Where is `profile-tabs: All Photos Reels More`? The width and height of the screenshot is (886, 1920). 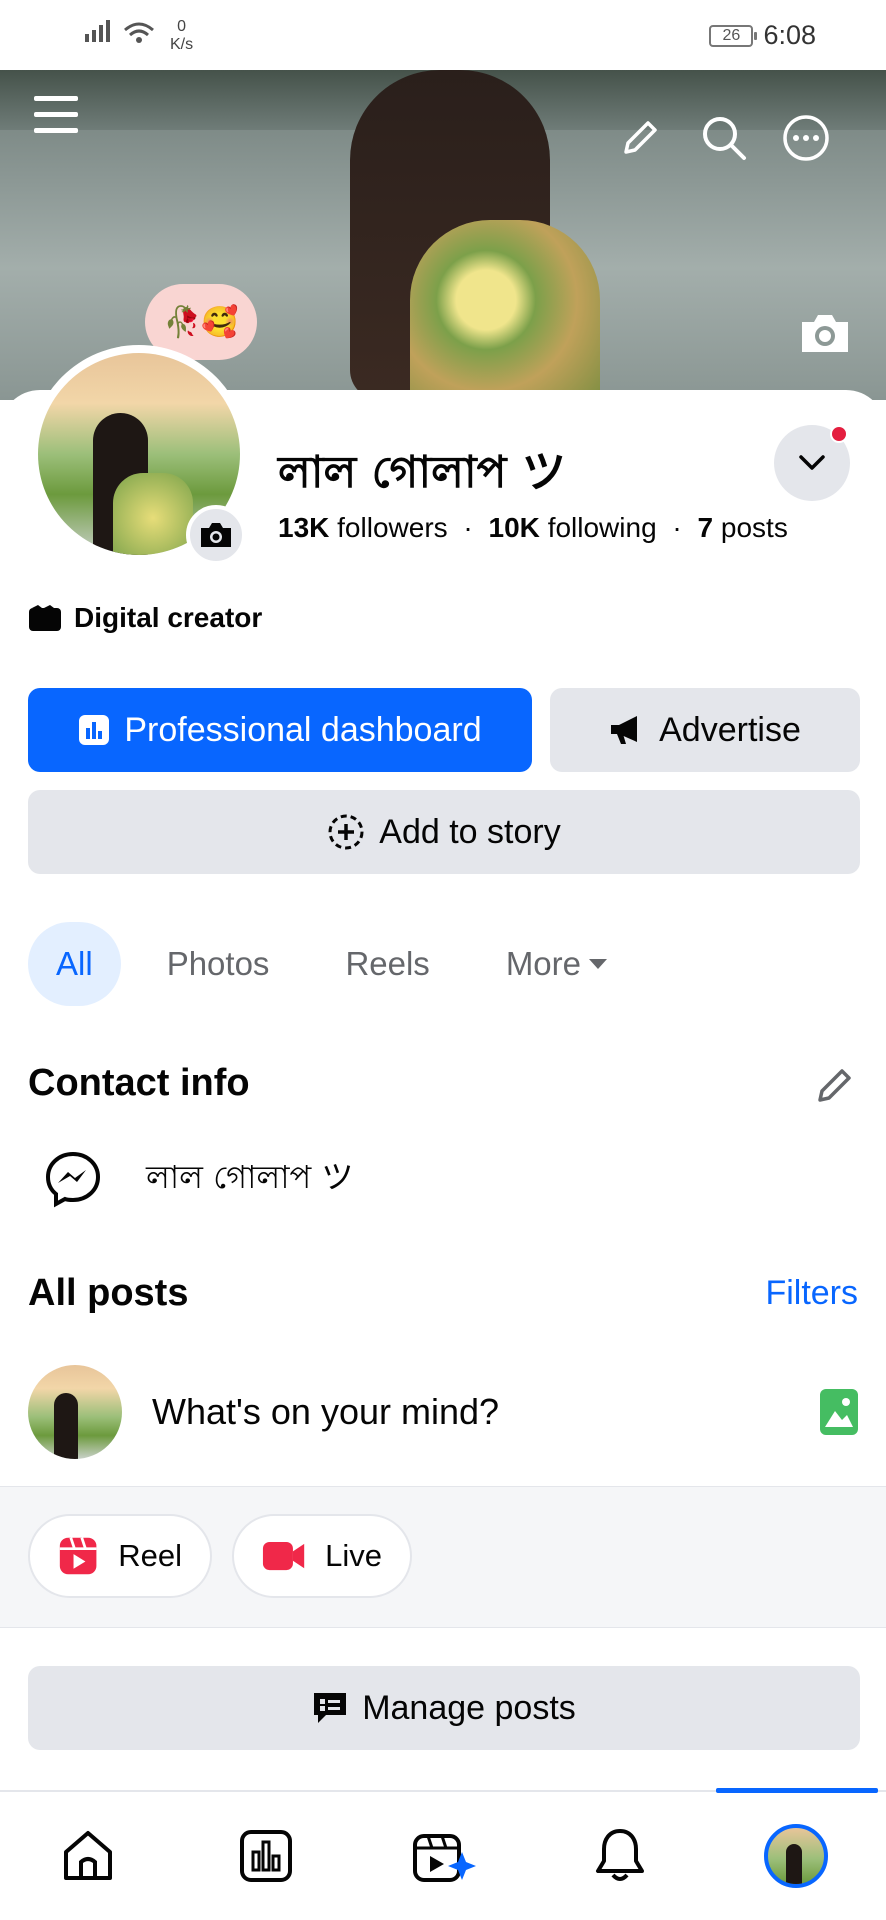 profile-tabs: All Photos Reels More is located at coordinates (331, 964).